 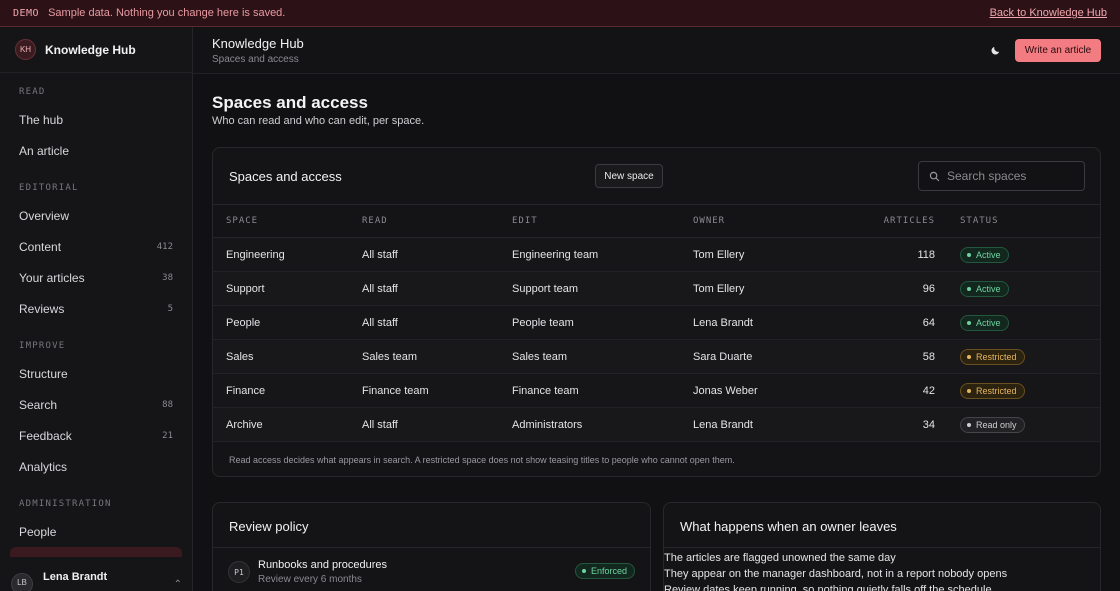 What do you see at coordinates (375, 221) in the screenshot?
I see `column-header-read: READ` at bounding box center [375, 221].